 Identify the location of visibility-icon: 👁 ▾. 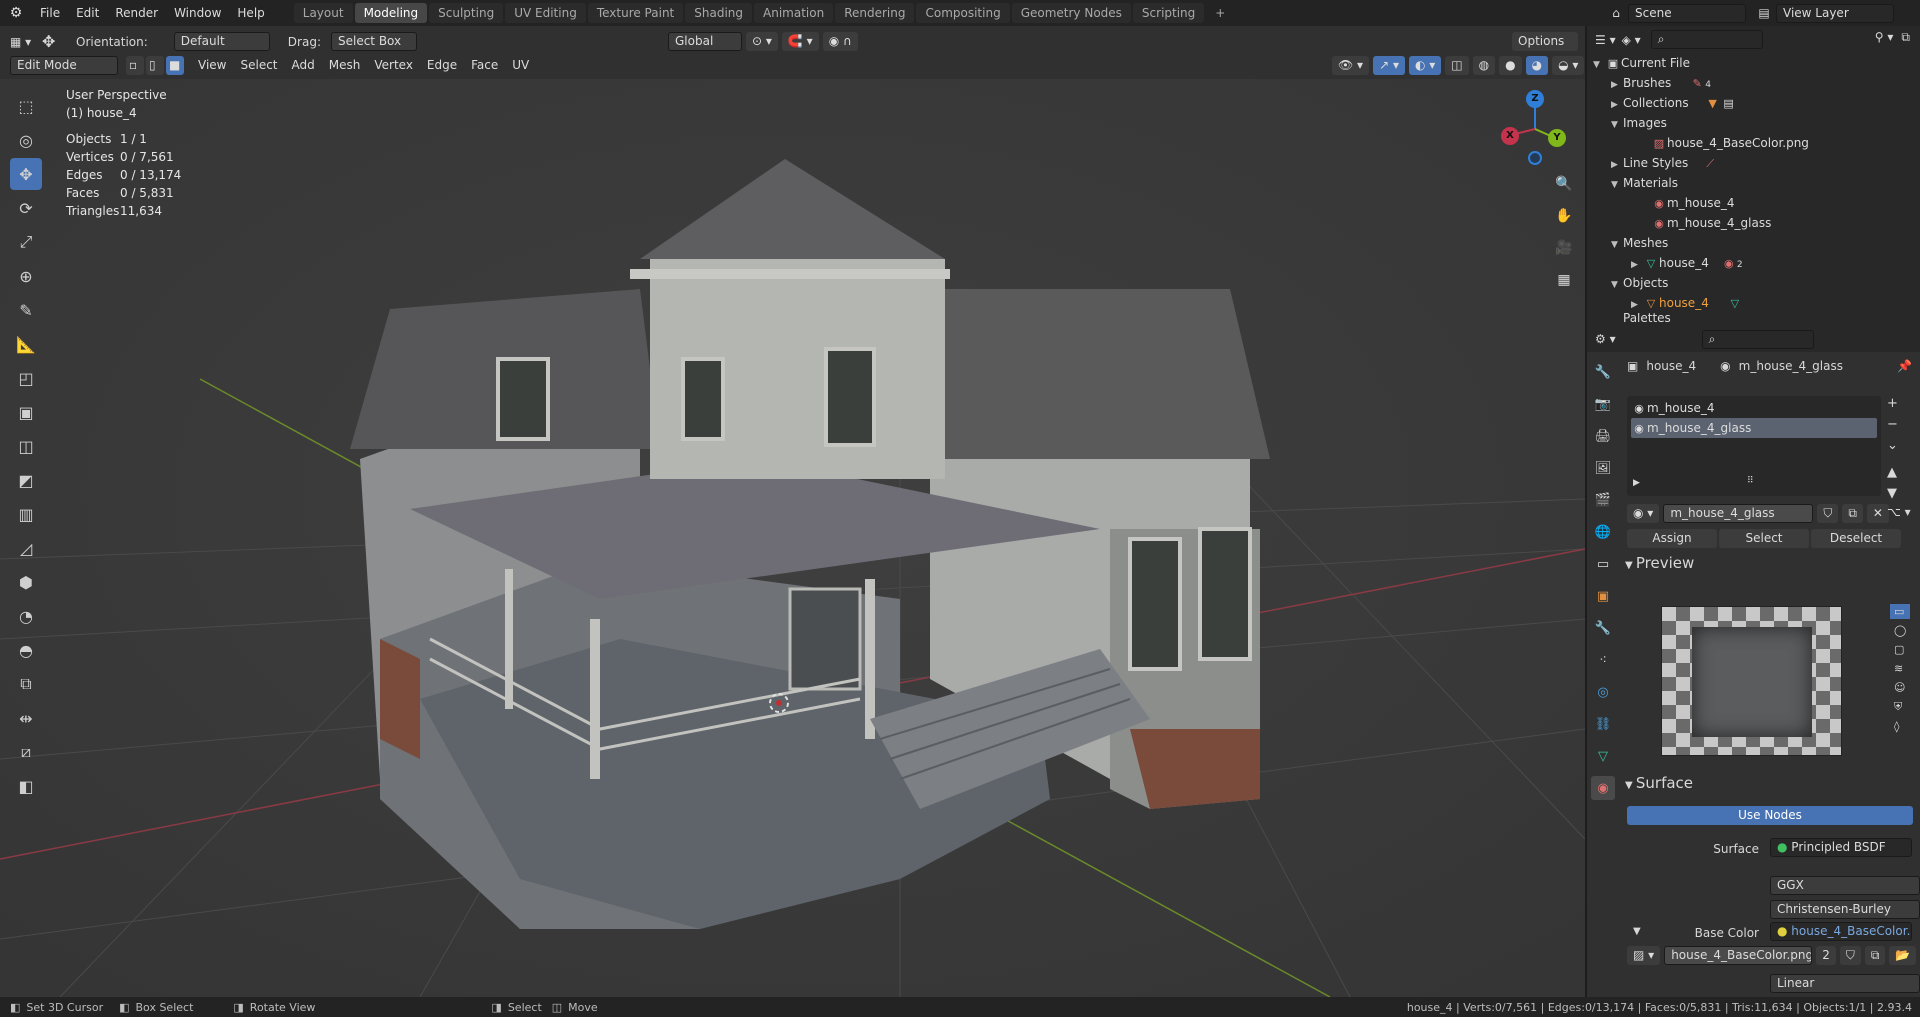
(1351, 65).